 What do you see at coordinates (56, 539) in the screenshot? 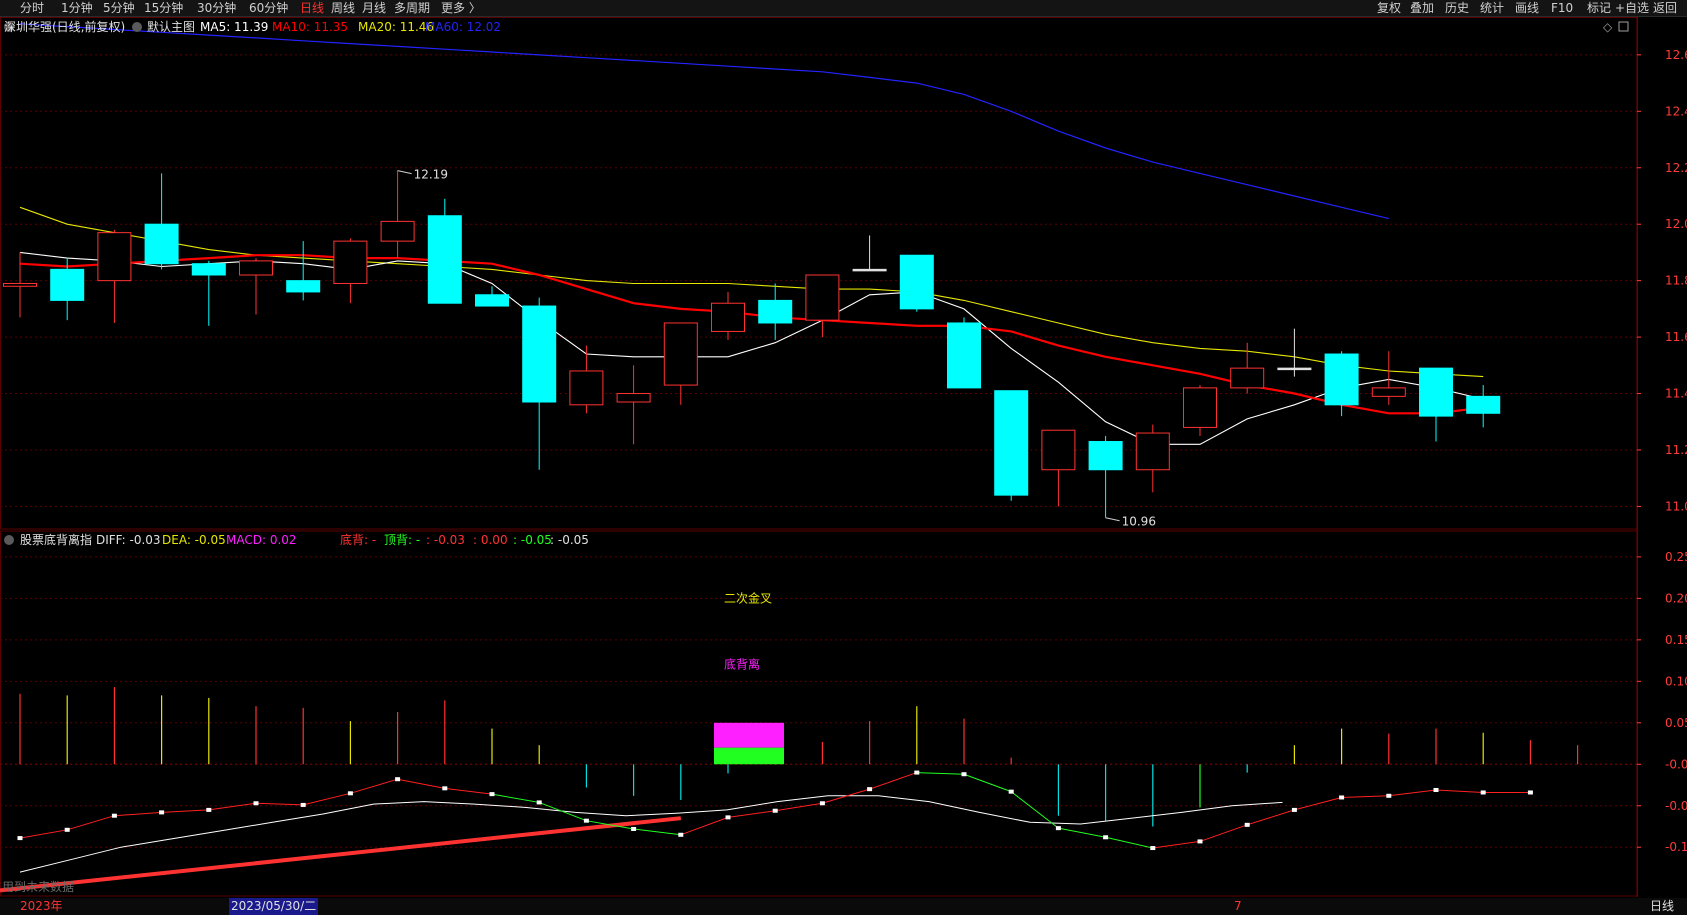
I see `indicator-name: 股票底背离指` at bounding box center [56, 539].